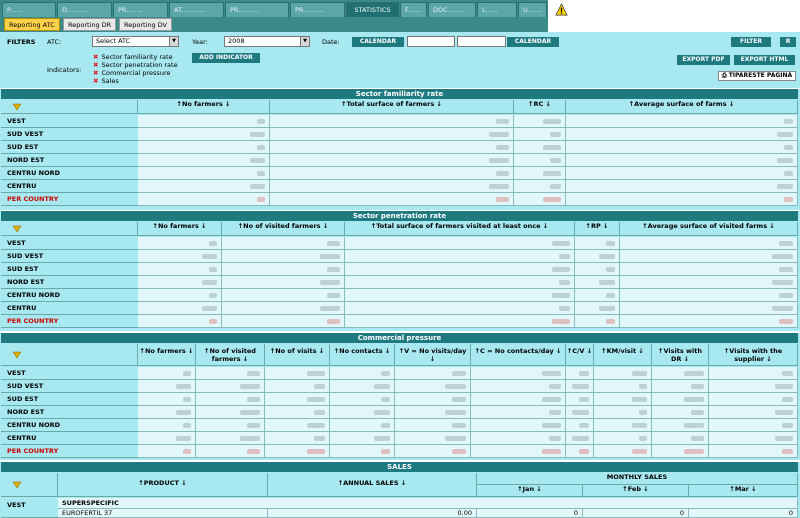 The image size is (800, 518). I want to click on column-header: ↑Mar ↓, so click(743, 491).